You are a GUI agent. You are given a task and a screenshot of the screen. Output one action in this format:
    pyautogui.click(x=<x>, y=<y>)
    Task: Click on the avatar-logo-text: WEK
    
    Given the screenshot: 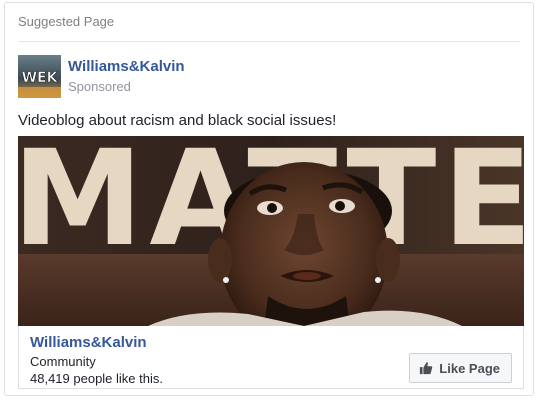 What is the action you would take?
    pyautogui.click(x=40, y=78)
    